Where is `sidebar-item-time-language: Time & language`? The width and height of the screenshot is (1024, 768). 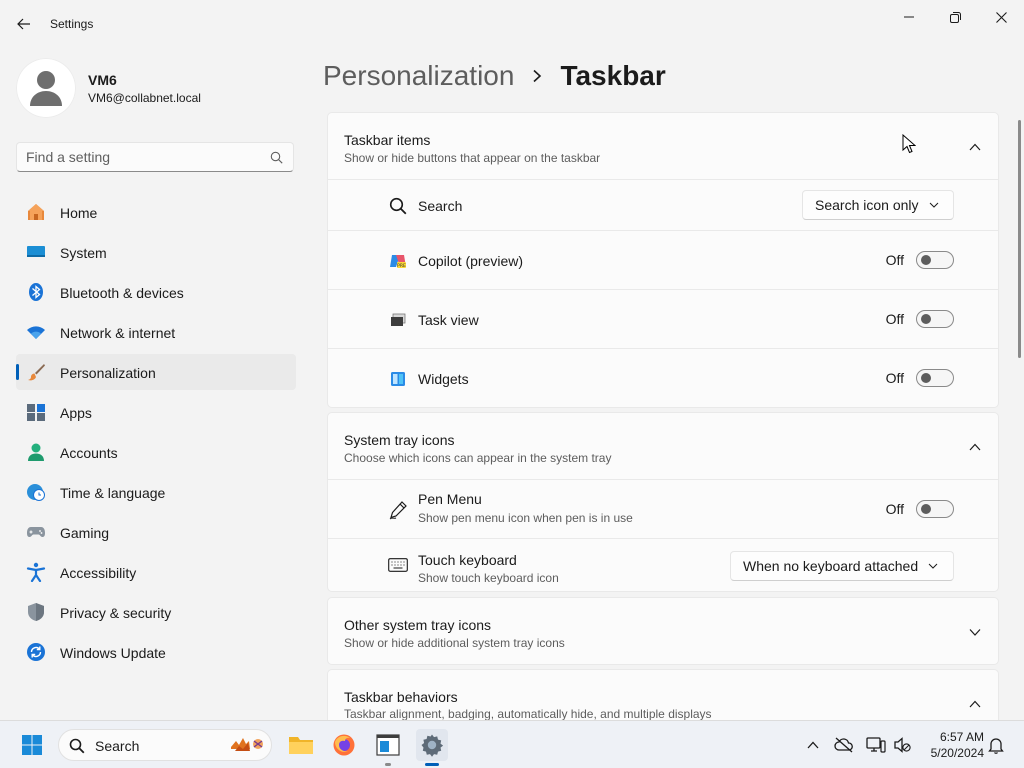
sidebar-item-time-language: Time & language is located at coordinates (156, 492).